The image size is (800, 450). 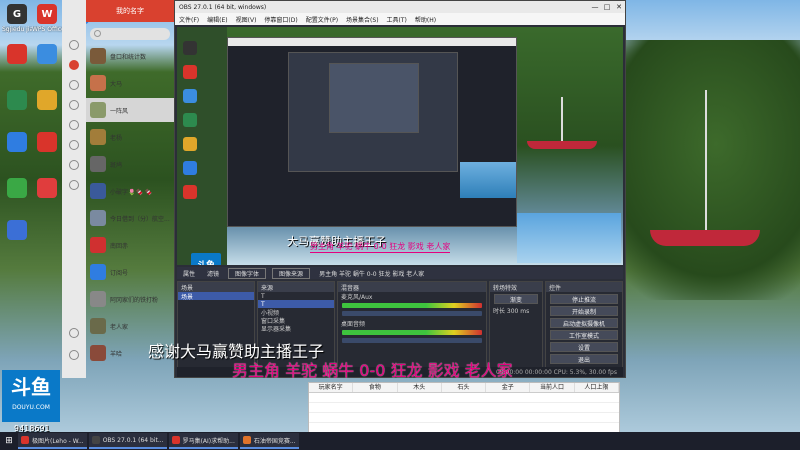 What do you see at coordinates (296, 296) in the screenshot?
I see `source-item: T` at bounding box center [296, 296].